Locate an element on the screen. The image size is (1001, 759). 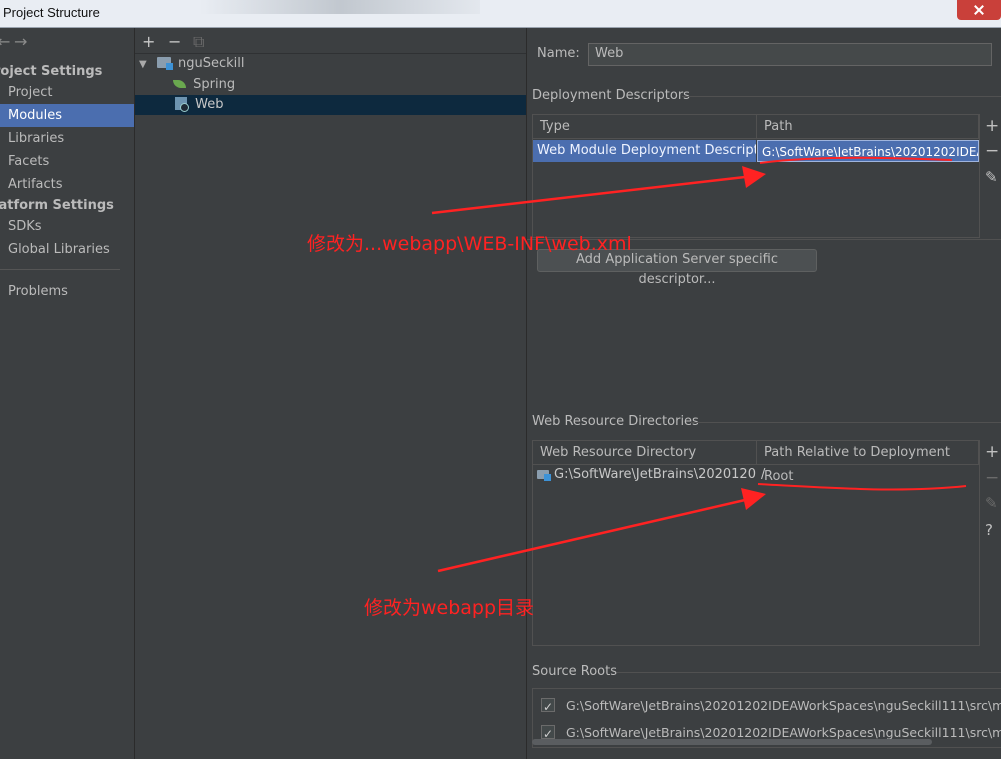
remove-resource-directory-icon: − is located at coordinates (992, 478).